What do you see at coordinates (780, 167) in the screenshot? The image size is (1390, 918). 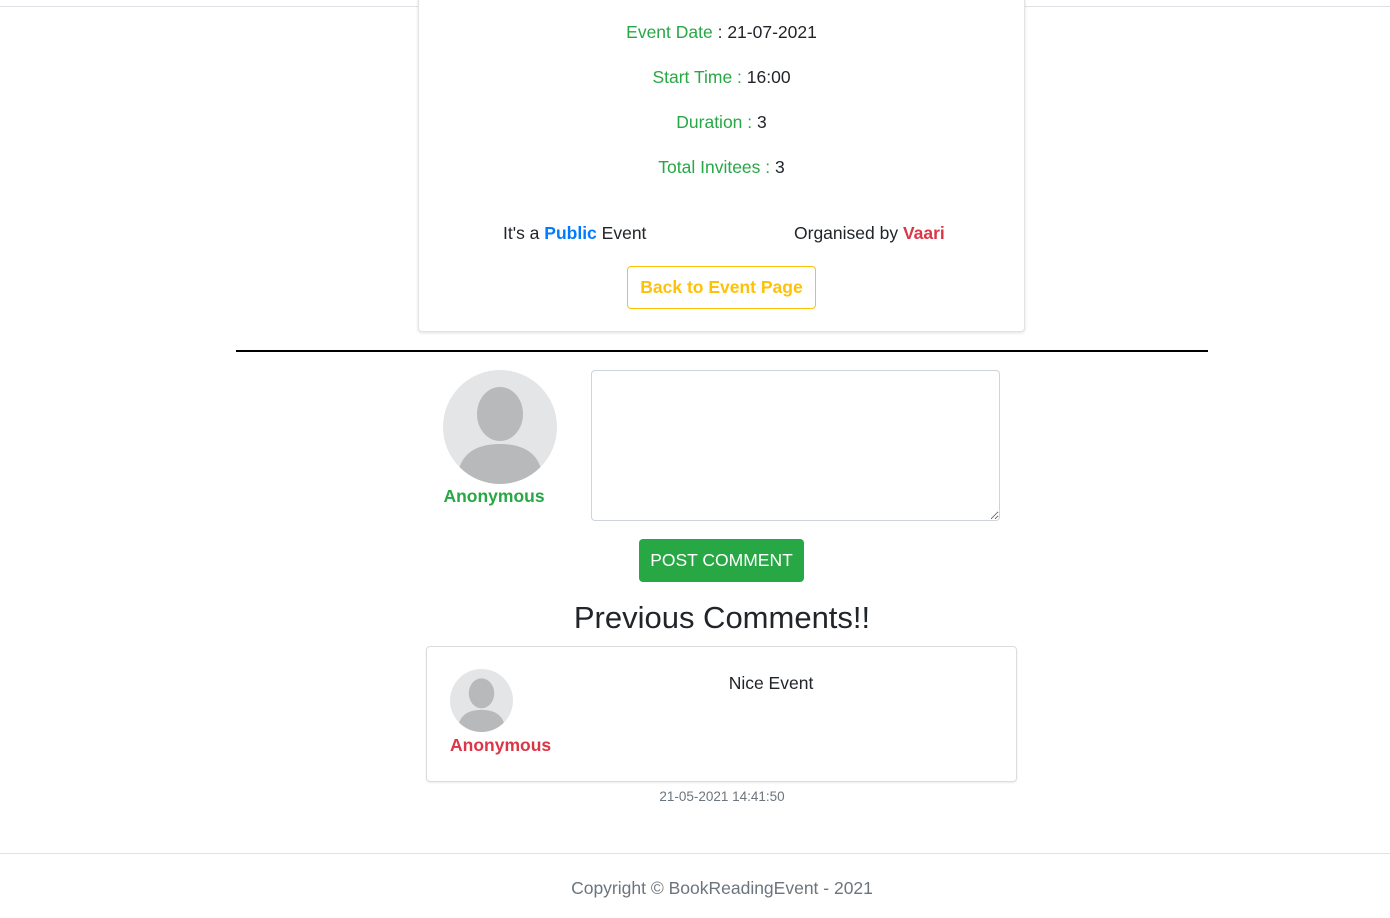 I see `total-invitees-value: 3` at bounding box center [780, 167].